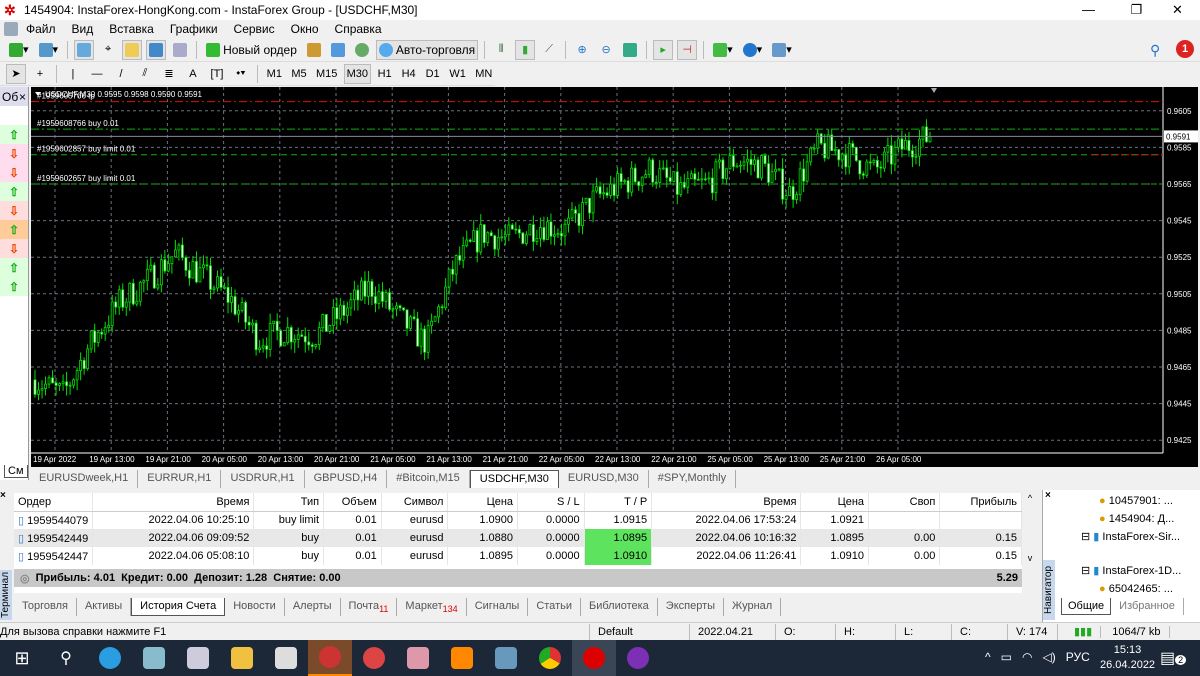 Image resolution: width=1200 pixels, height=676 pixels. I want to click on terminal-tab: Новости, so click(255, 607).